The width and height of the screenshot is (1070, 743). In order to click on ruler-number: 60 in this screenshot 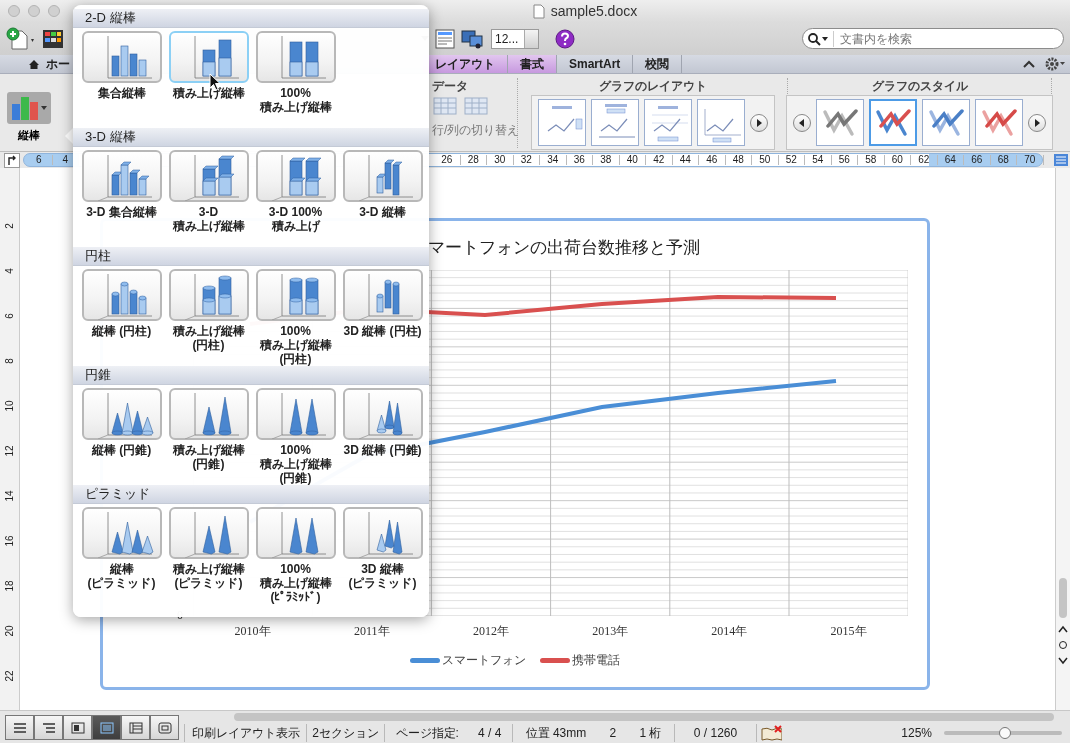, I will do `click(897, 160)`.